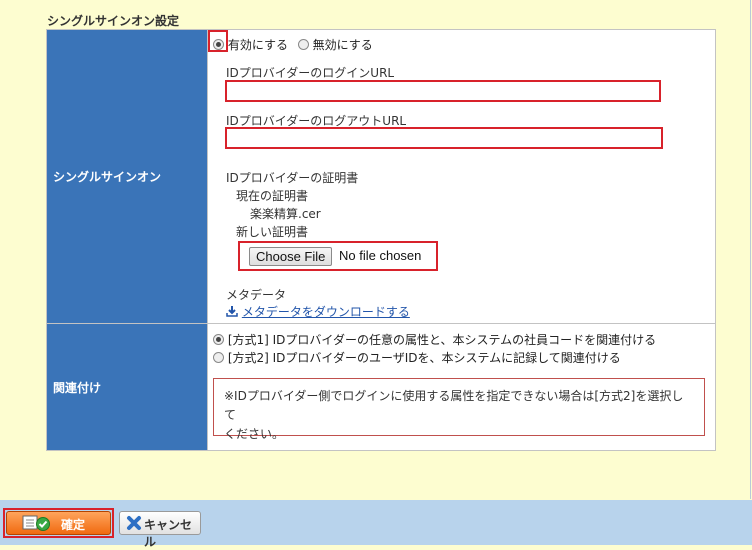 The height and width of the screenshot is (550, 752). What do you see at coordinates (272, 196) in the screenshot?
I see `current-cert-label: 現在の証明書` at bounding box center [272, 196].